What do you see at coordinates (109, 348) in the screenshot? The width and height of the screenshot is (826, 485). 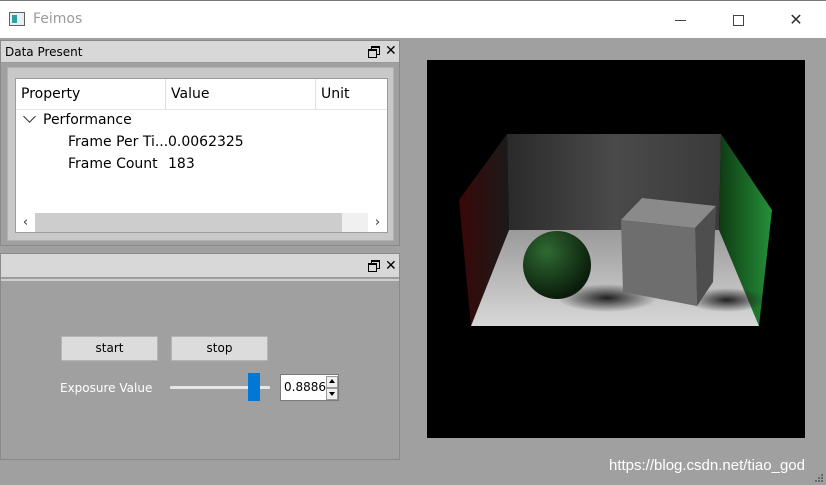 I see `start-button: start` at bounding box center [109, 348].